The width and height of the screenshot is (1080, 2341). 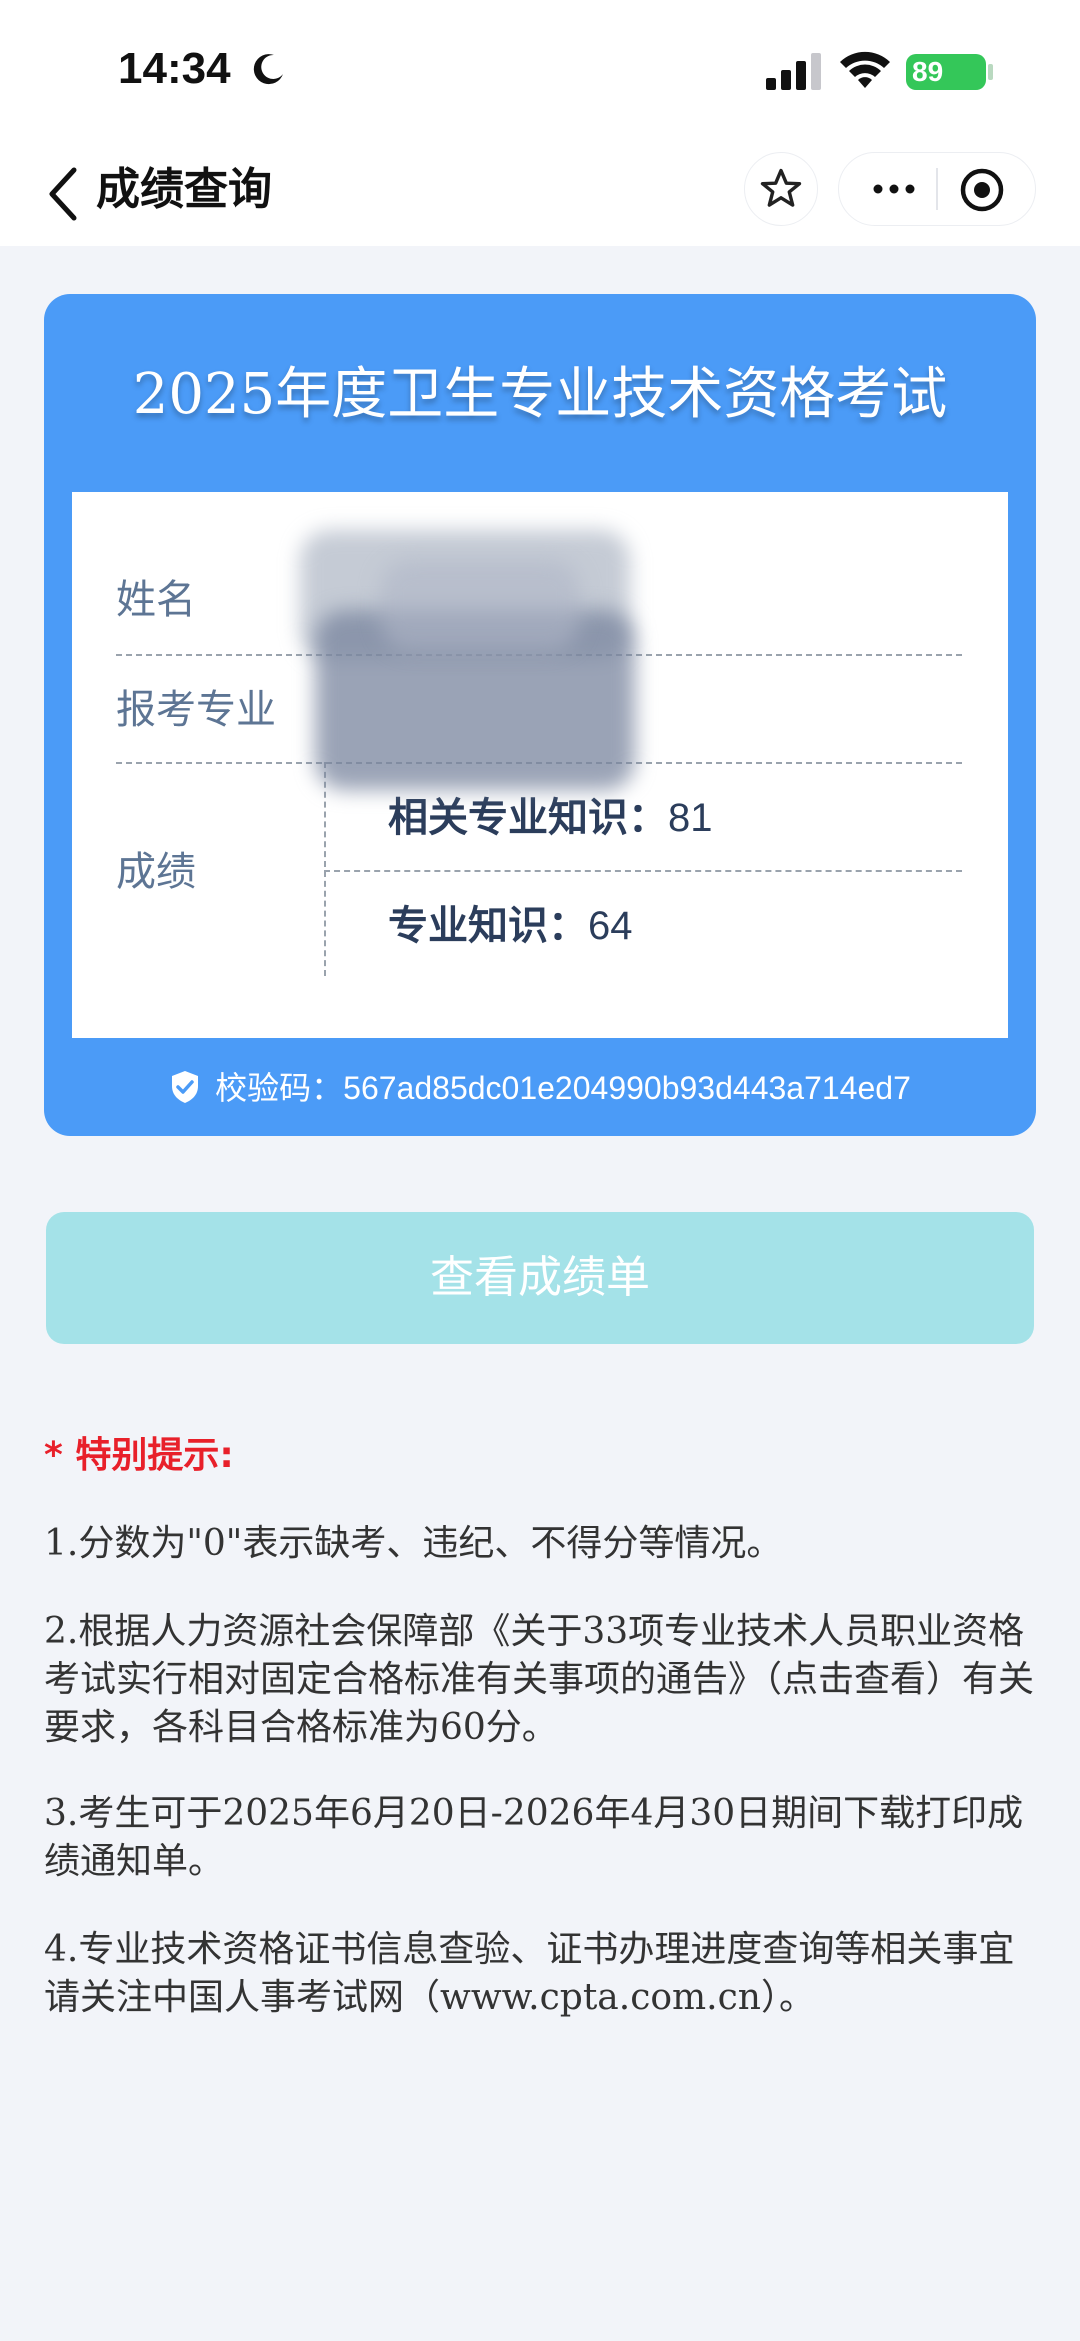 I want to click on verify-label: 校验码：, so click(x=279, y=1088).